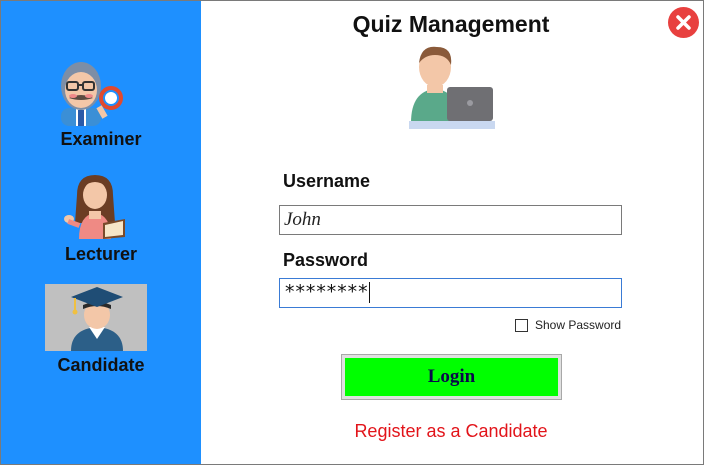 This screenshot has height=465, width=704. What do you see at coordinates (92, 94) in the screenshot?
I see `examiner-icon` at bounding box center [92, 94].